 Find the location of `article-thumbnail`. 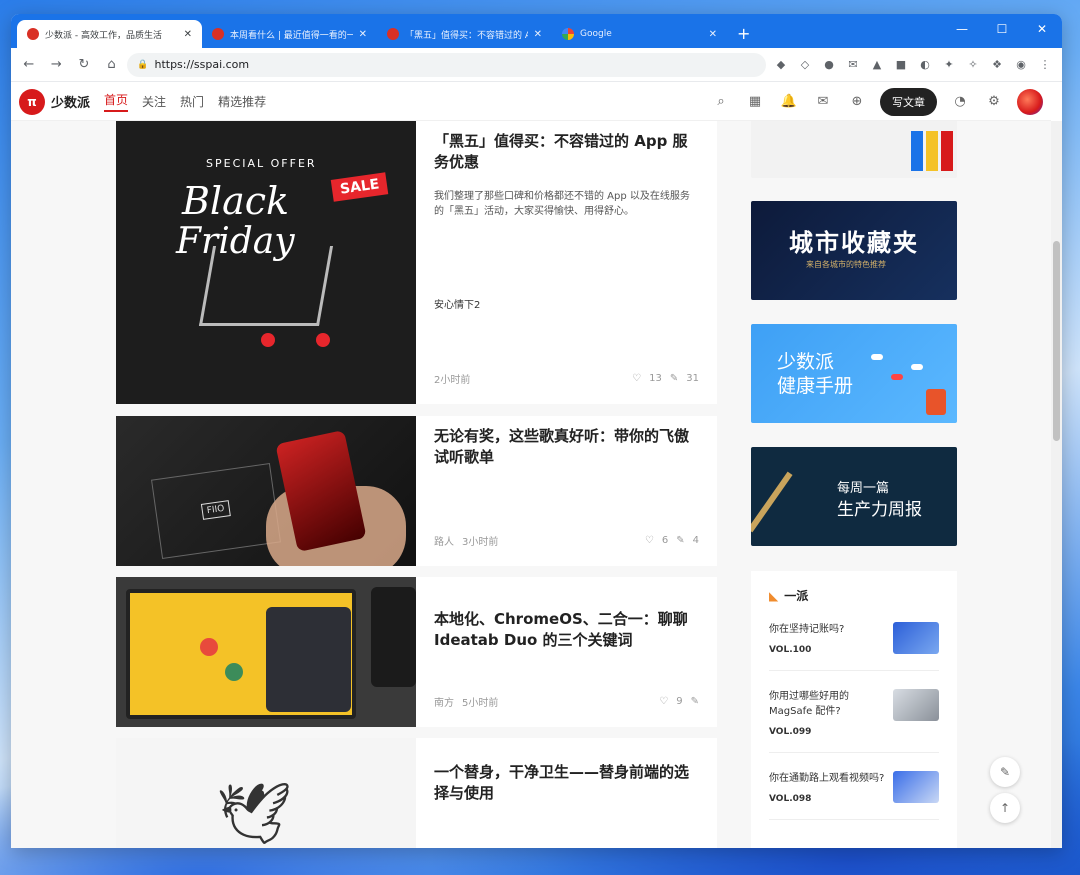

article-thumbnail is located at coordinates (266, 652).